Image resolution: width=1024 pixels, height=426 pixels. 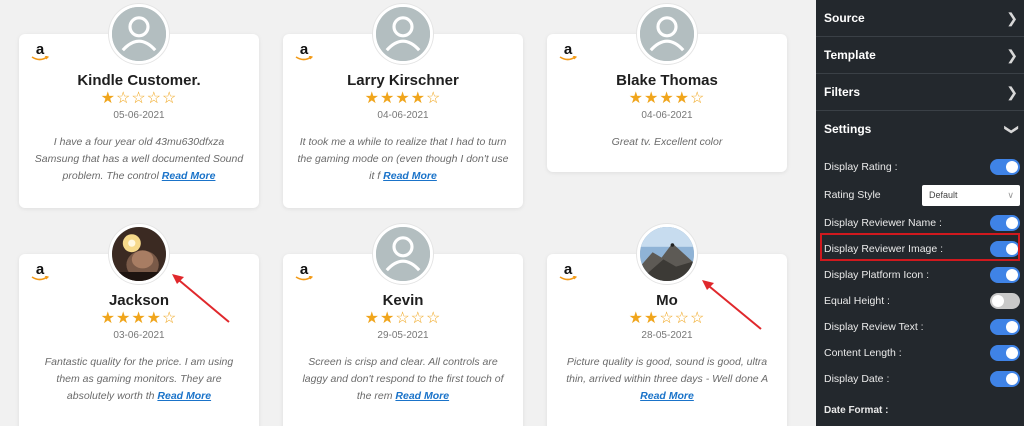 What do you see at coordinates (139, 98) in the screenshot?
I see `rating-stars: ★☆☆☆☆` at bounding box center [139, 98].